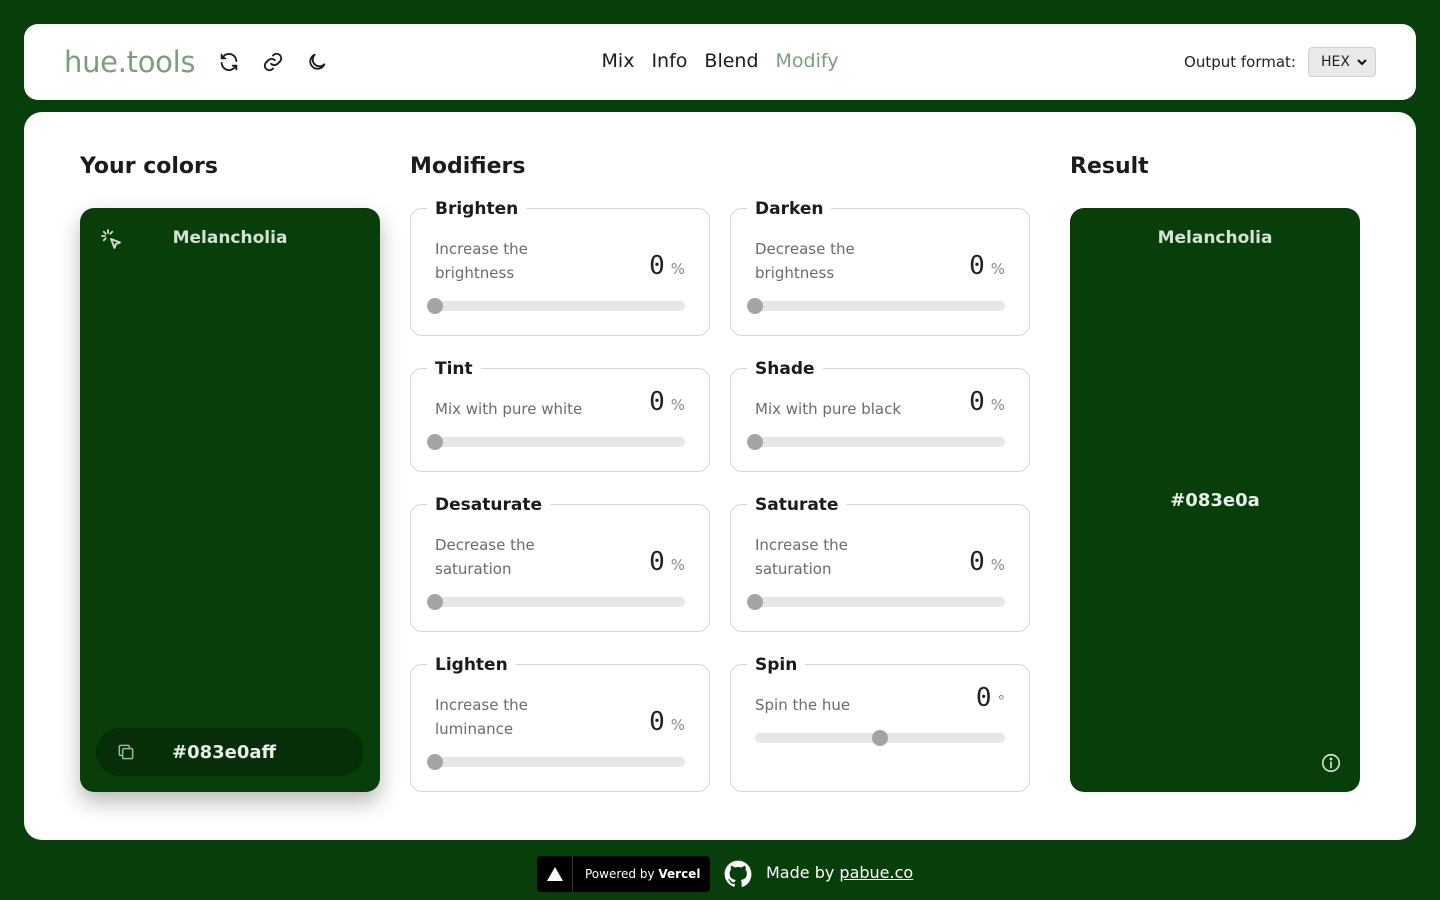 The width and height of the screenshot is (1440, 900). What do you see at coordinates (803, 705) in the screenshot?
I see `modifier-desc: Spin the hue` at bounding box center [803, 705].